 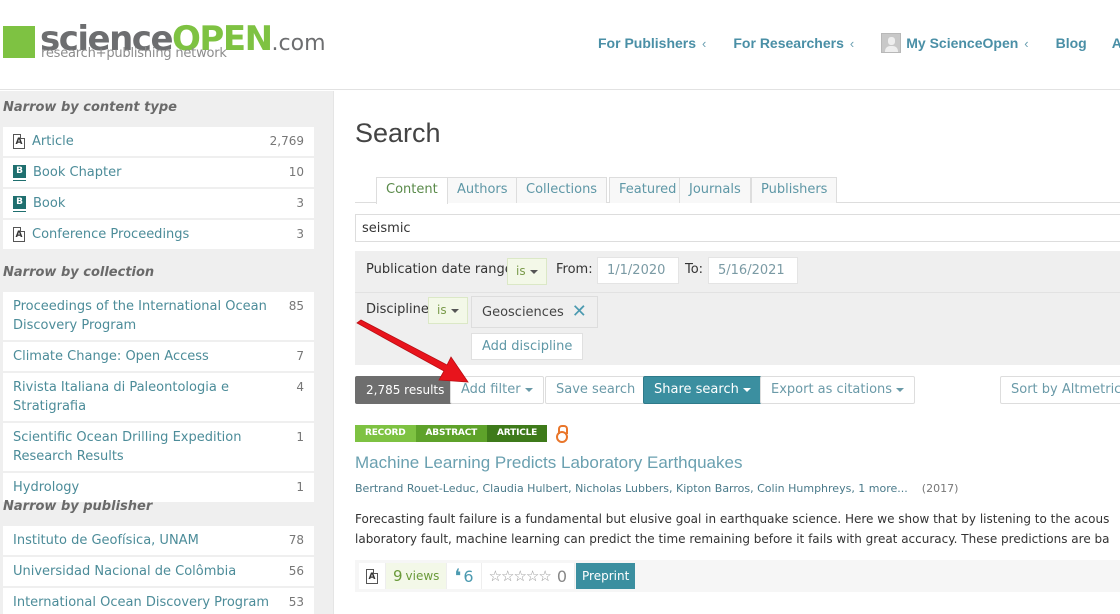 What do you see at coordinates (412, 190) in the screenshot?
I see `tab-content: Content` at bounding box center [412, 190].